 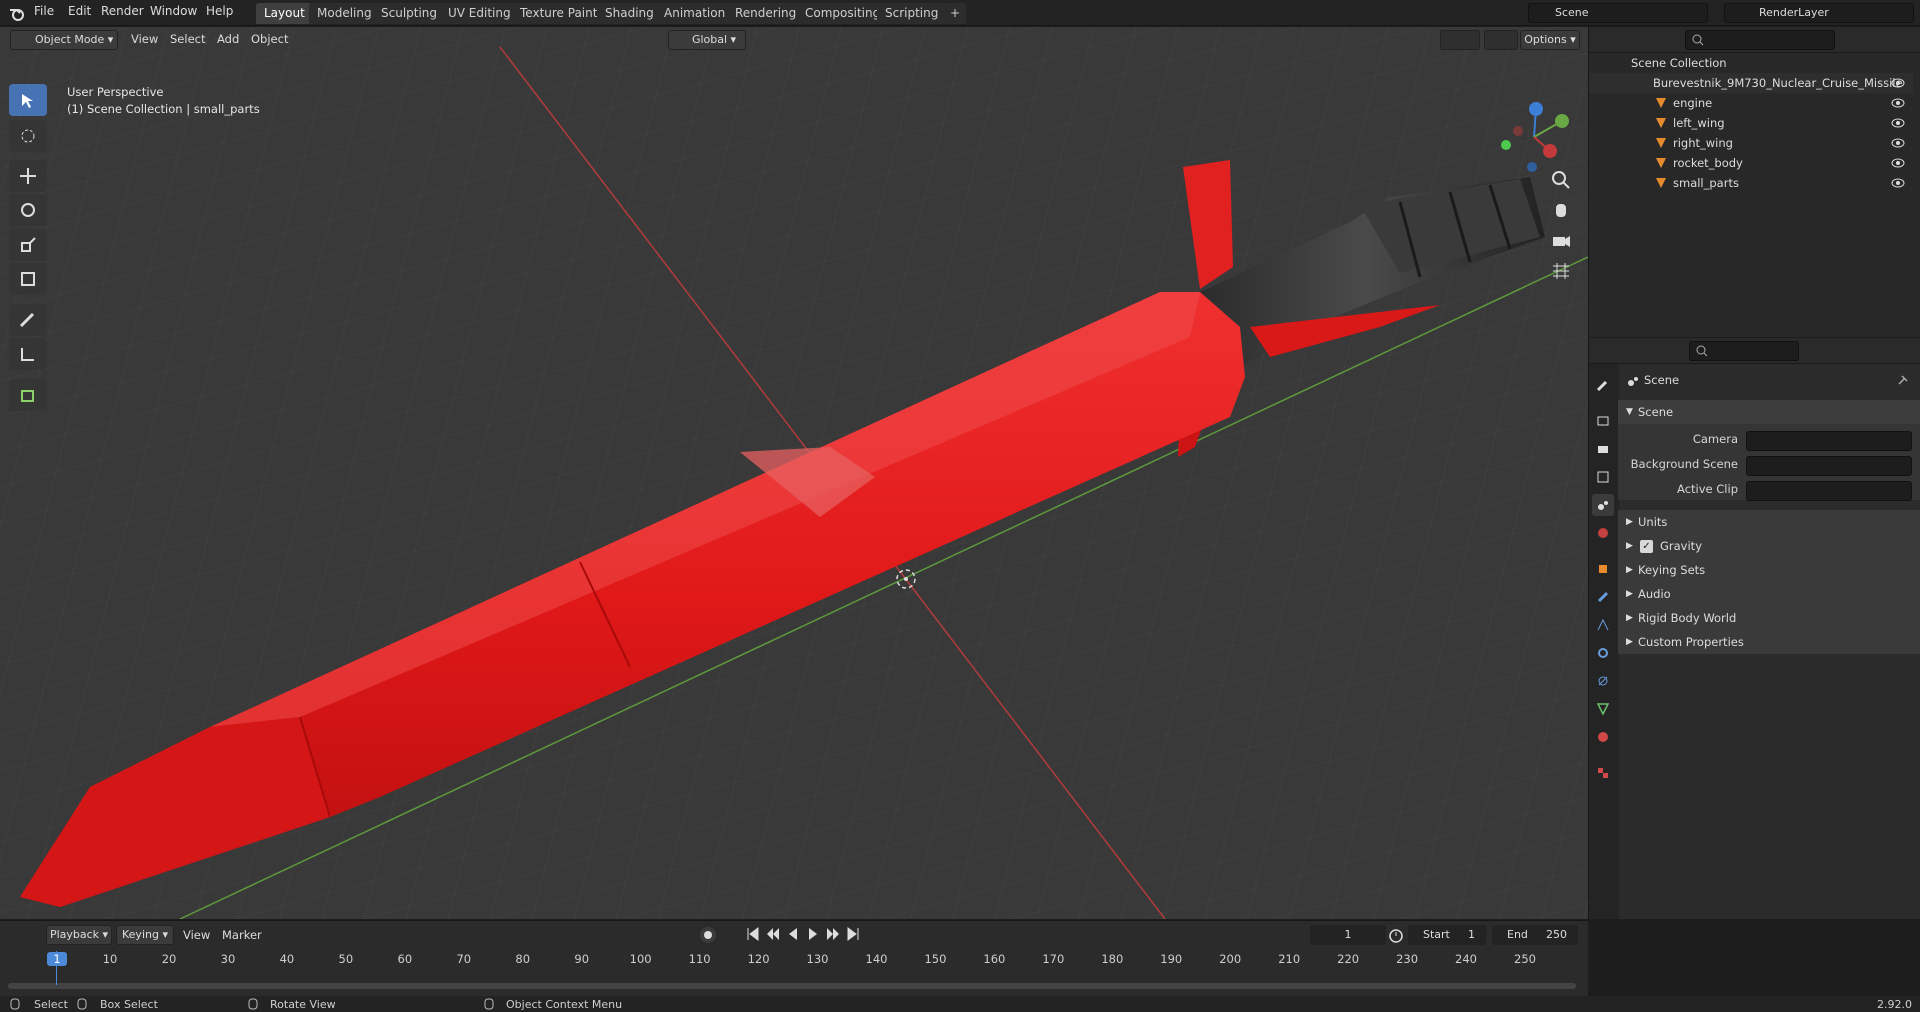 What do you see at coordinates (1751, 83) in the screenshot?
I see `outliner-collection: Burevestnik_9M730_Nuclear_Cruise_Missile` at bounding box center [1751, 83].